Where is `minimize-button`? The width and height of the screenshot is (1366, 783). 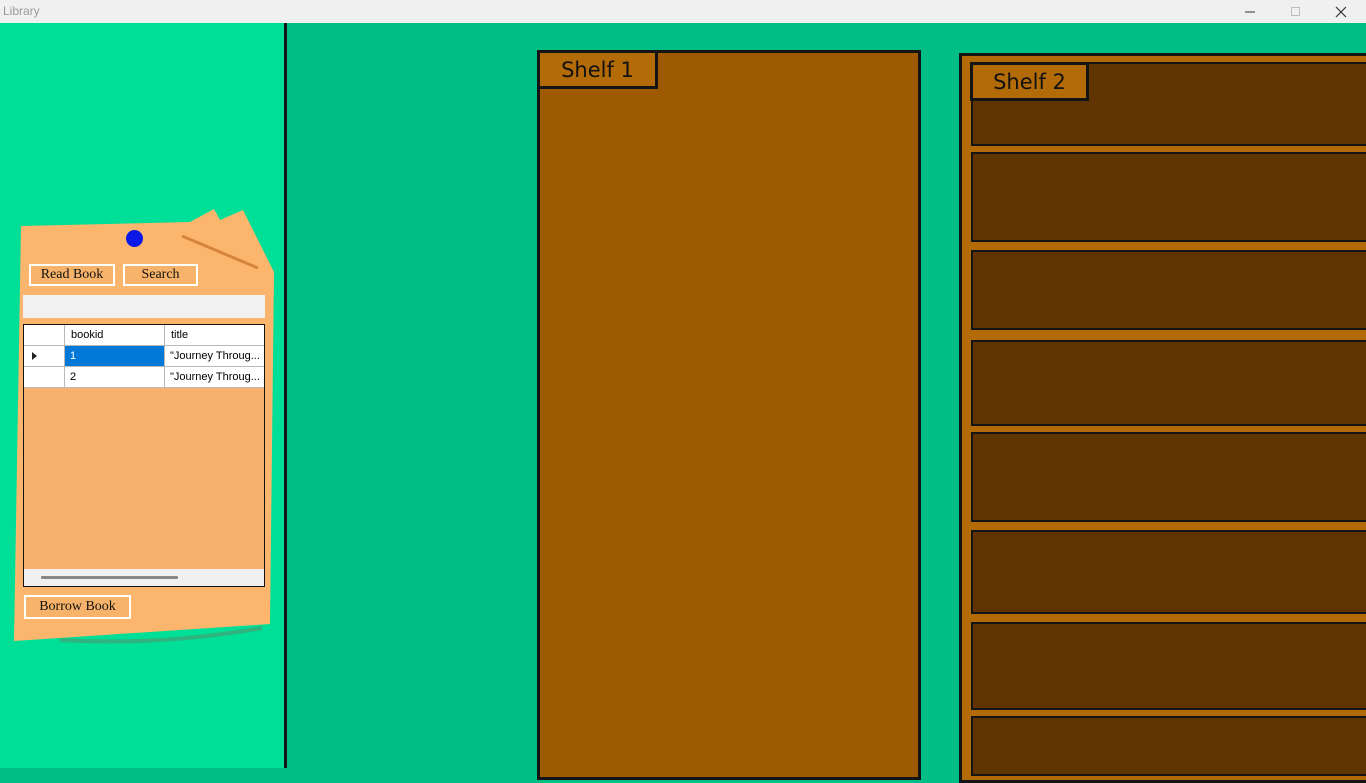 minimize-button is located at coordinates (1250, 11).